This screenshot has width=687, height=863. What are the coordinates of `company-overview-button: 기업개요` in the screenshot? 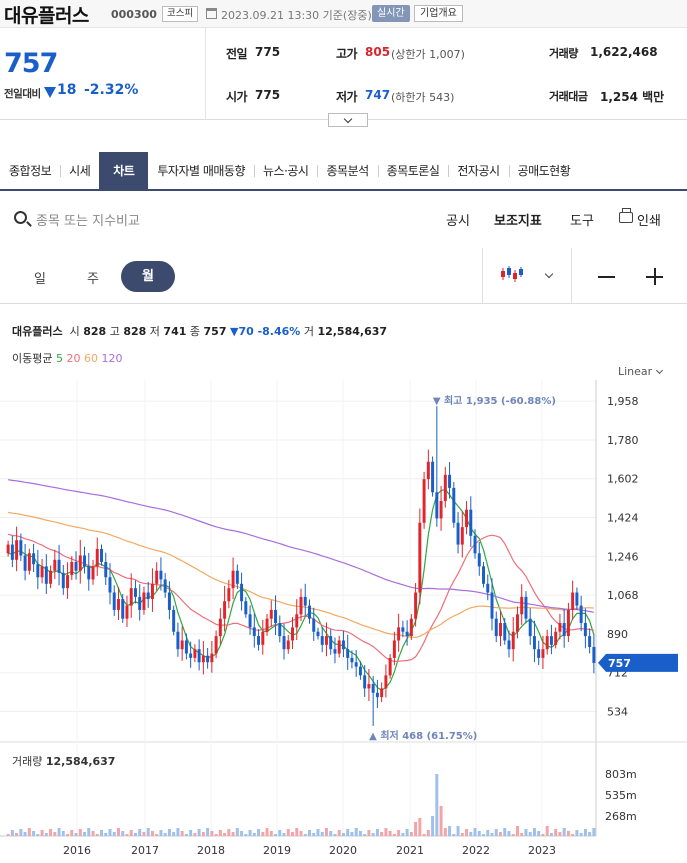 It's located at (438, 13).